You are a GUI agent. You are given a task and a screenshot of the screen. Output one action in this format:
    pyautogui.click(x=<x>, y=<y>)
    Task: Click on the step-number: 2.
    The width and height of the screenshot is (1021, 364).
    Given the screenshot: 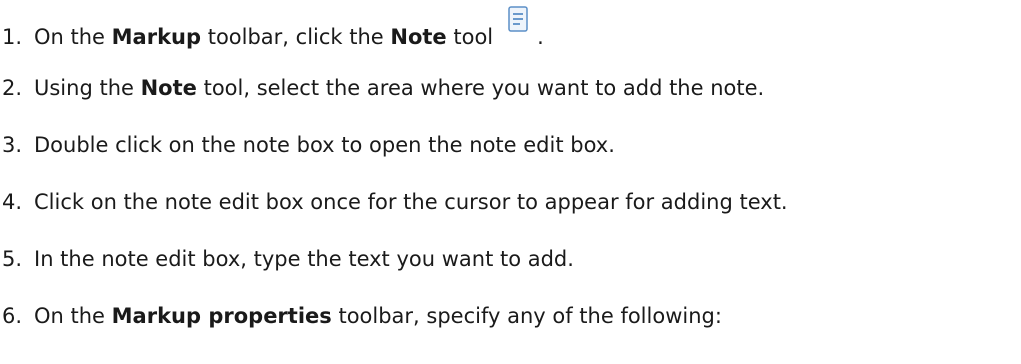 What is the action you would take?
    pyautogui.click(x=12, y=88)
    